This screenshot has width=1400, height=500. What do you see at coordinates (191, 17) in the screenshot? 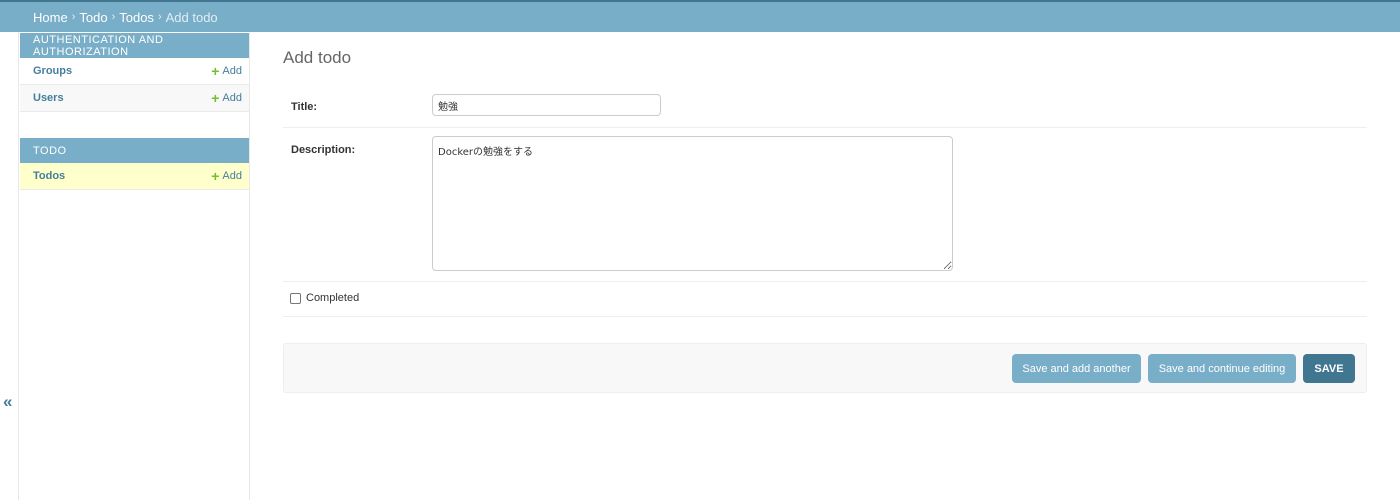
I see `breadcrumb-current: Add todo` at bounding box center [191, 17].